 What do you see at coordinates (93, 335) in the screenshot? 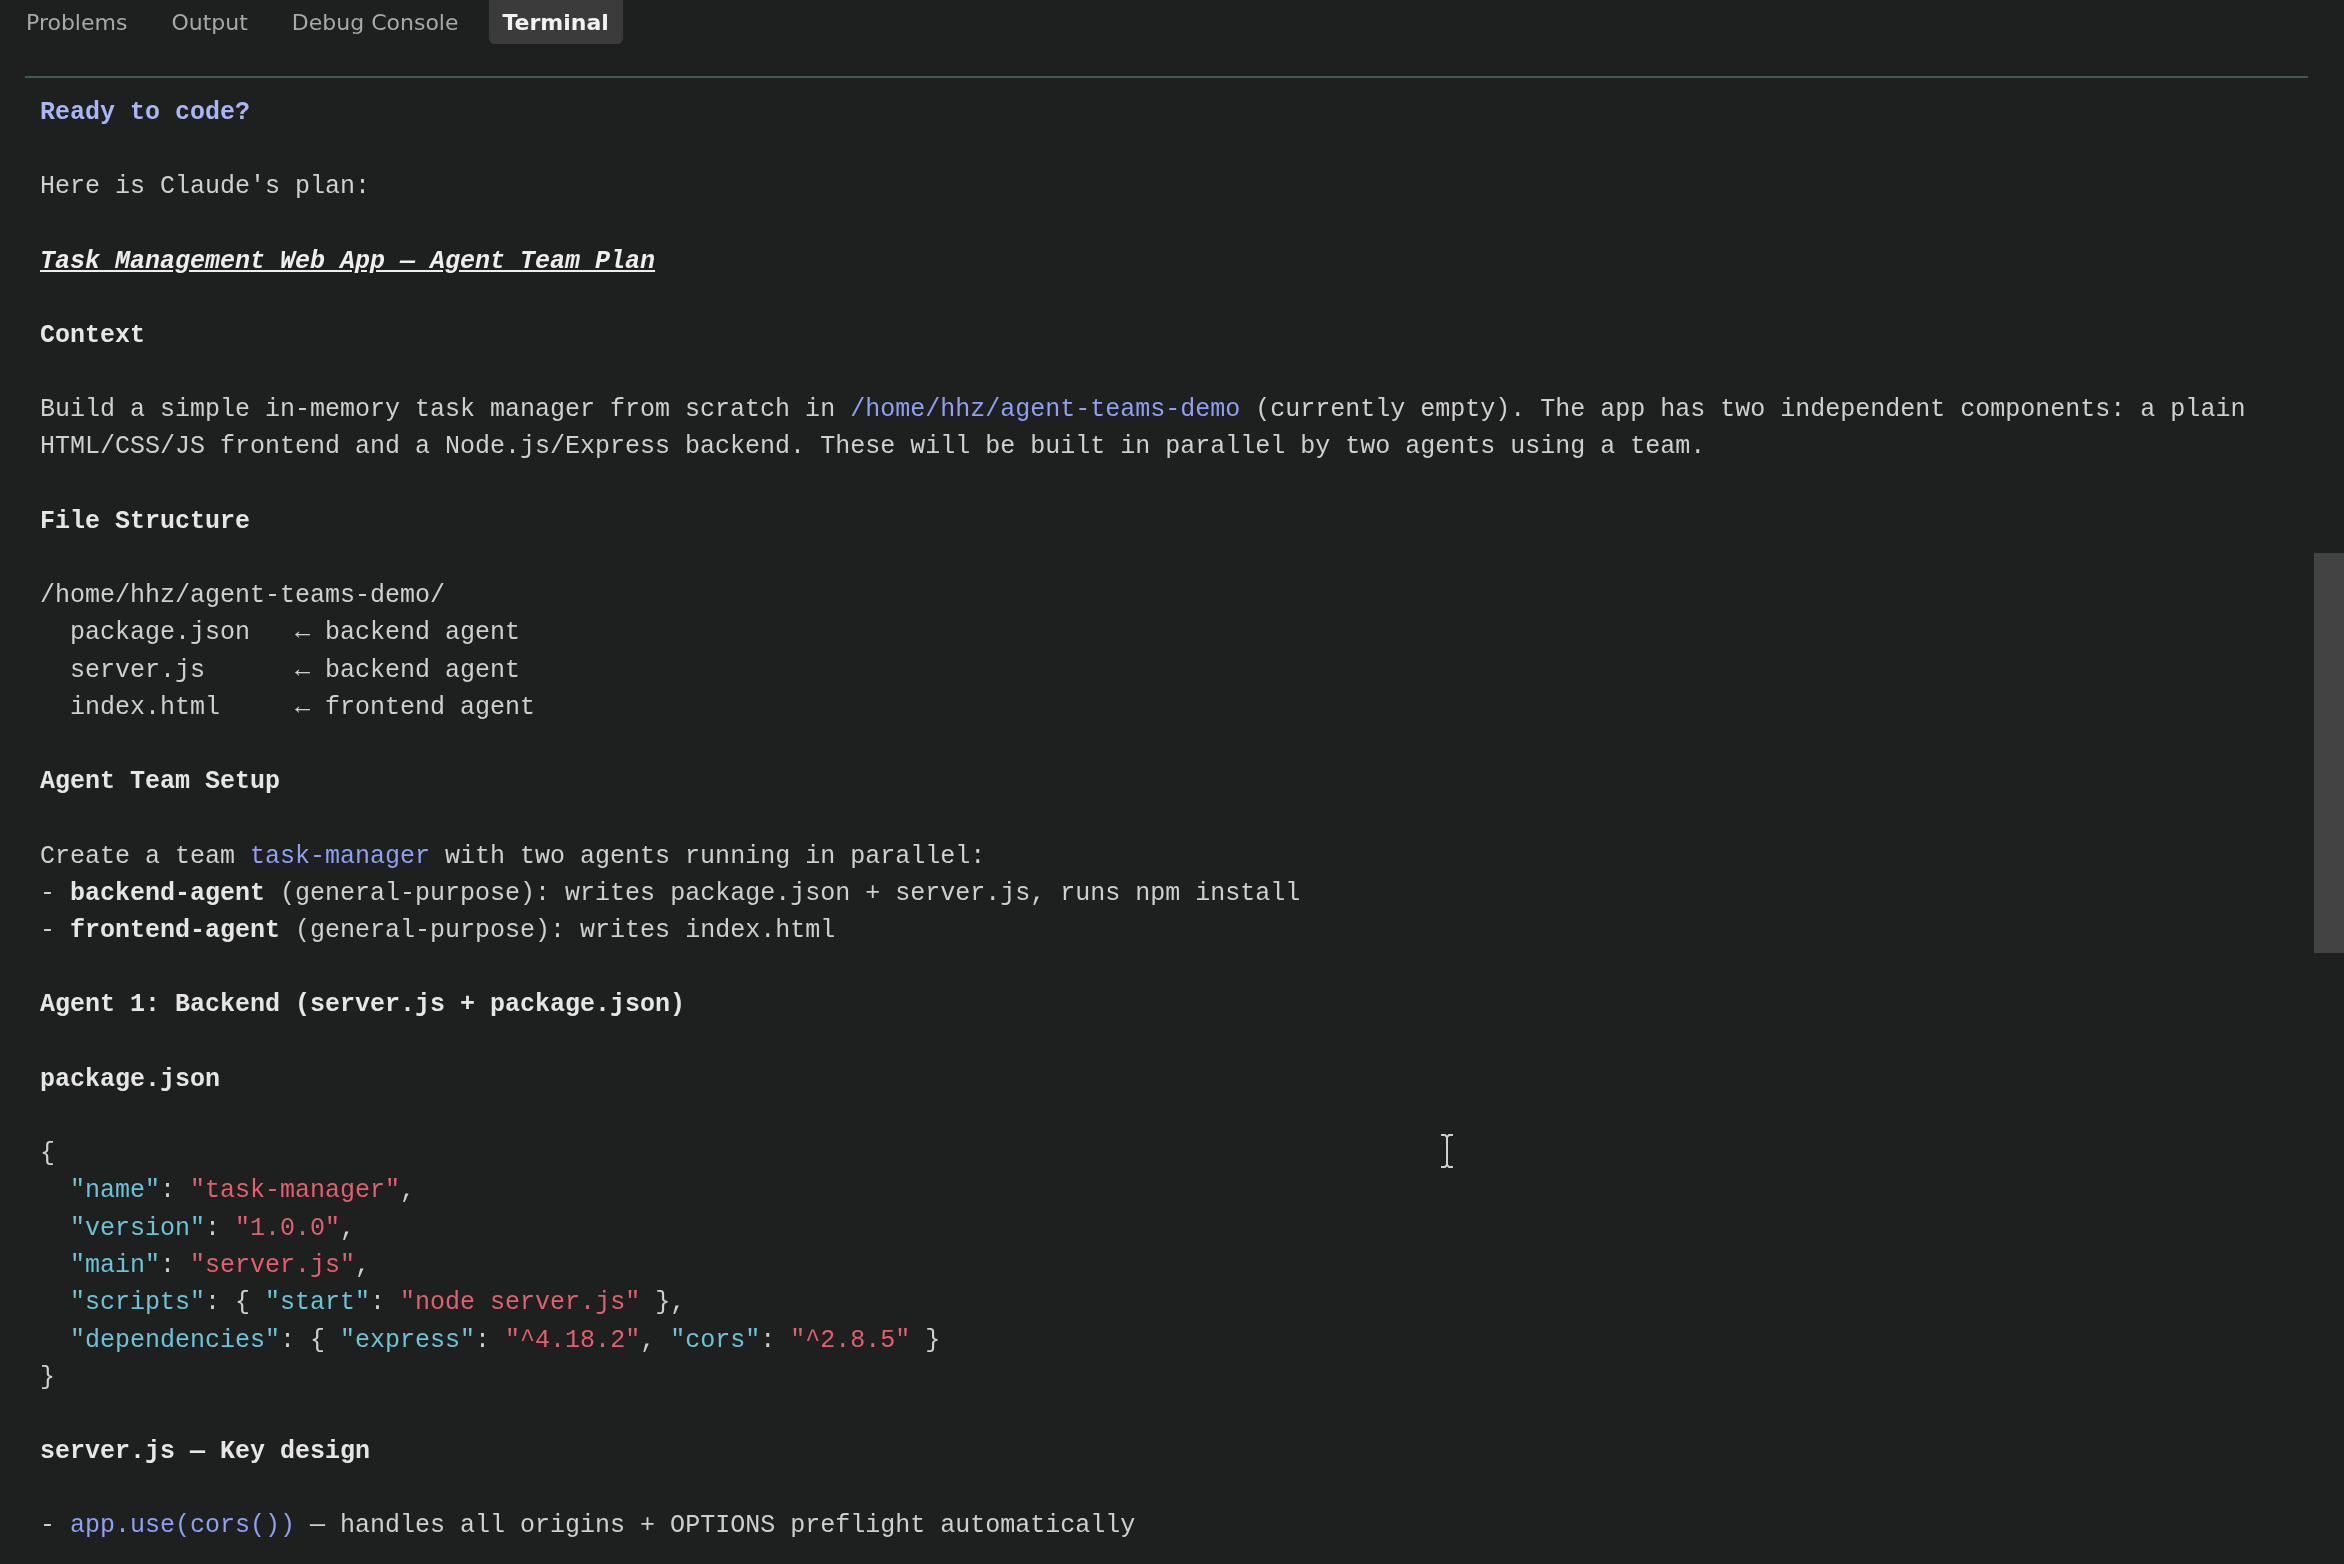
I see `terminal-line: Context` at bounding box center [93, 335].